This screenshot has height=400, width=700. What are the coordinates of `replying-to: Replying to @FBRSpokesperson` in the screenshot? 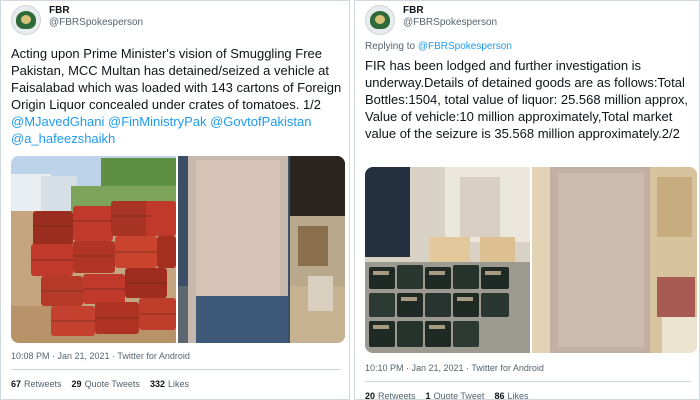 It's located at (438, 46).